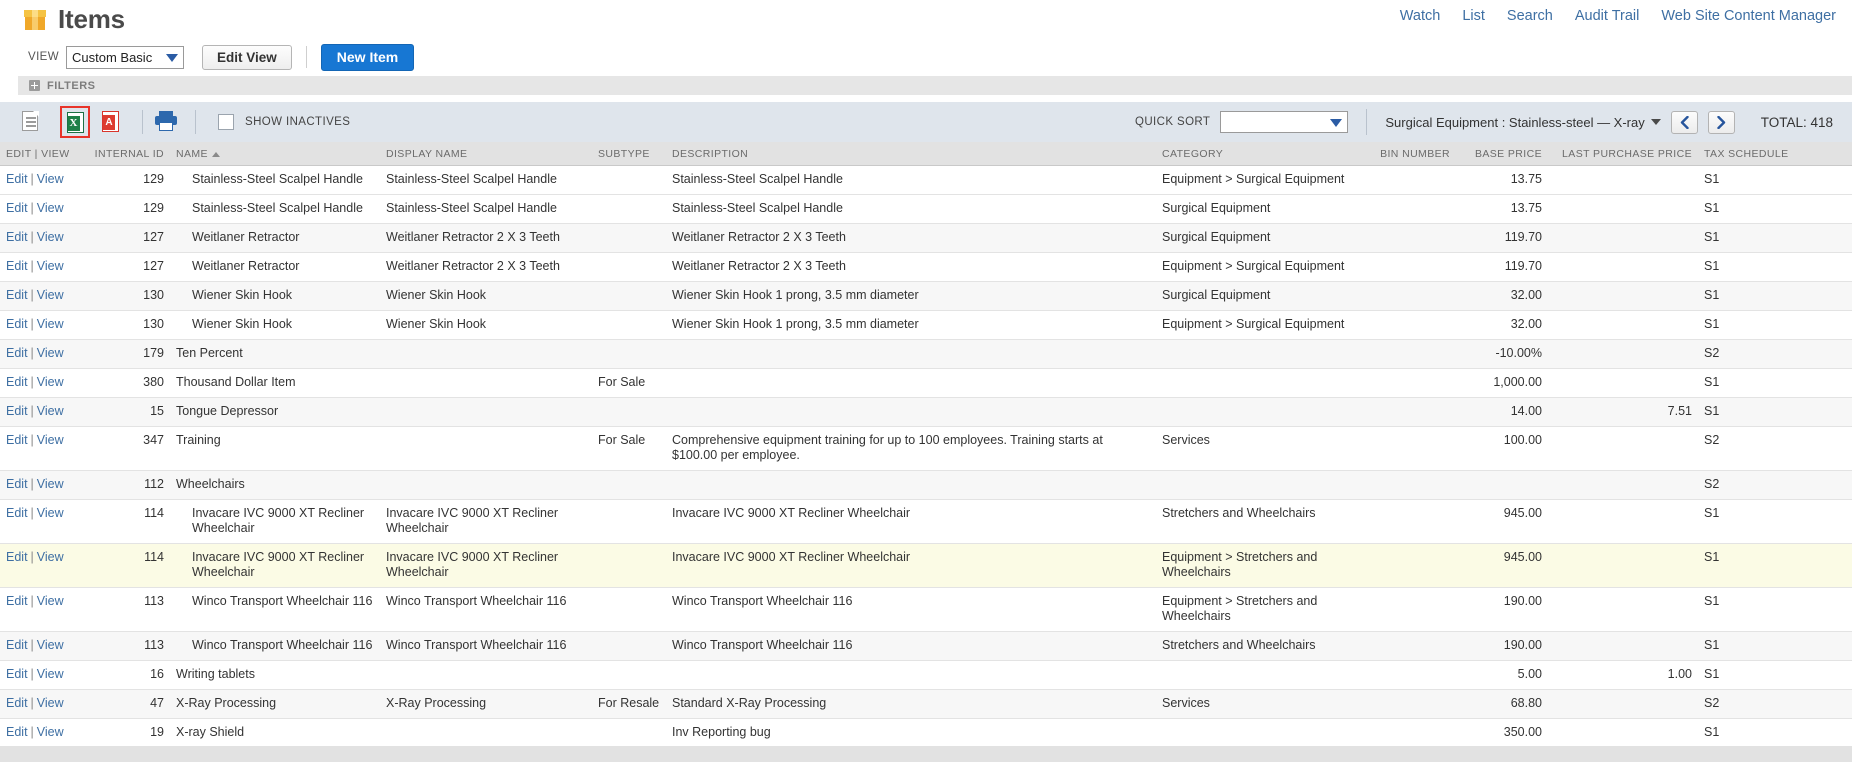 The height and width of the screenshot is (762, 1852). Describe the element at coordinates (926, 412) in the screenshot. I see `table-row: Edit | View 15 Tongue Depressor 14.00 7.51 S1` at that location.